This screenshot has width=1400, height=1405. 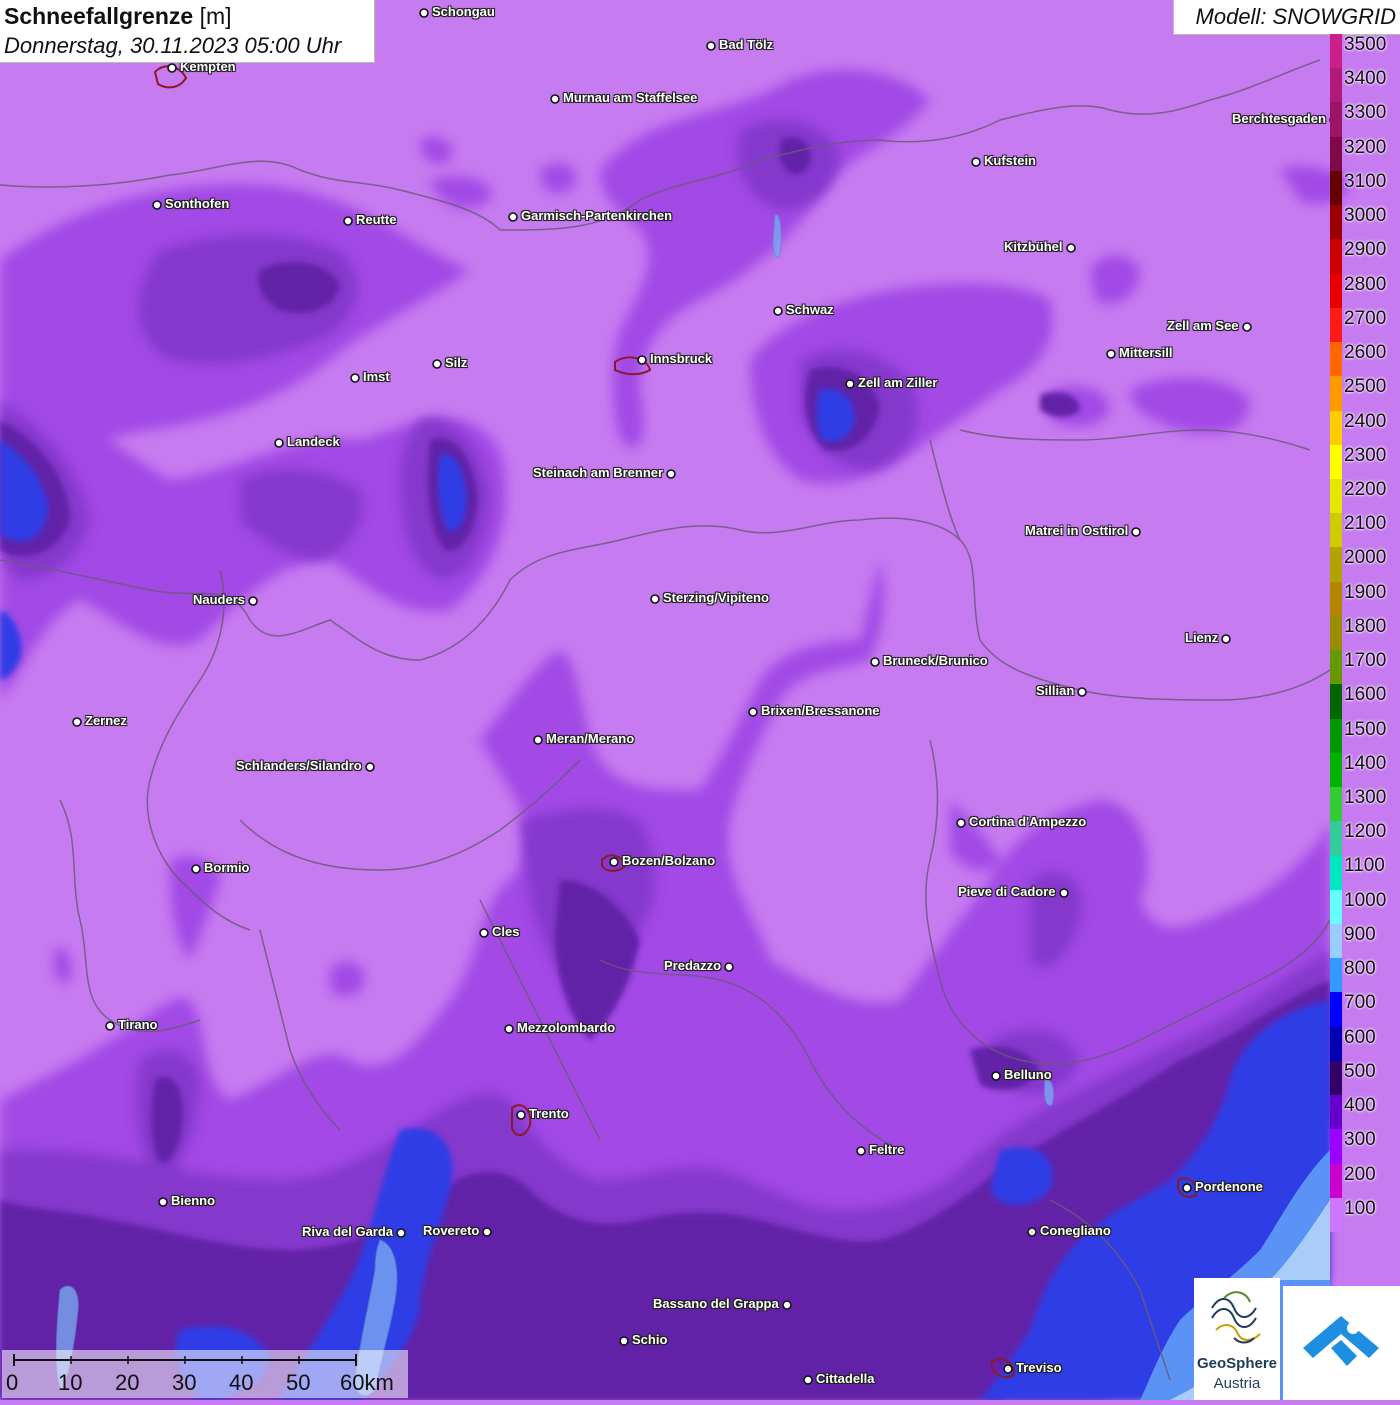 What do you see at coordinates (1360, 1003) in the screenshot?
I see `legend-label-700: 700` at bounding box center [1360, 1003].